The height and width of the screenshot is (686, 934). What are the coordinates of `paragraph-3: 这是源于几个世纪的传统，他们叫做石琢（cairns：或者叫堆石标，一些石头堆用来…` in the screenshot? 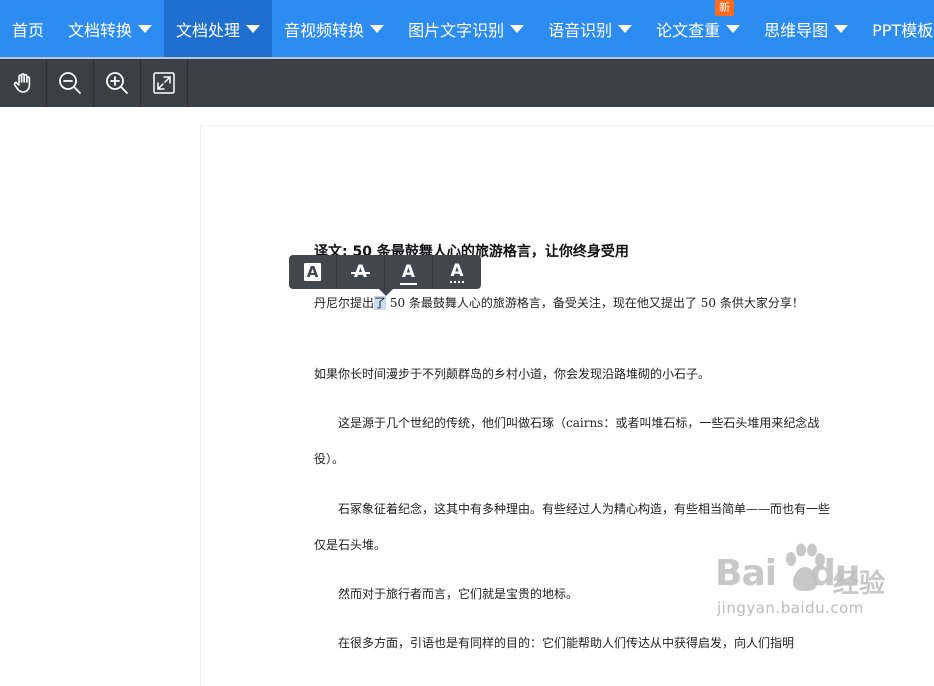 It's located at (567, 441).